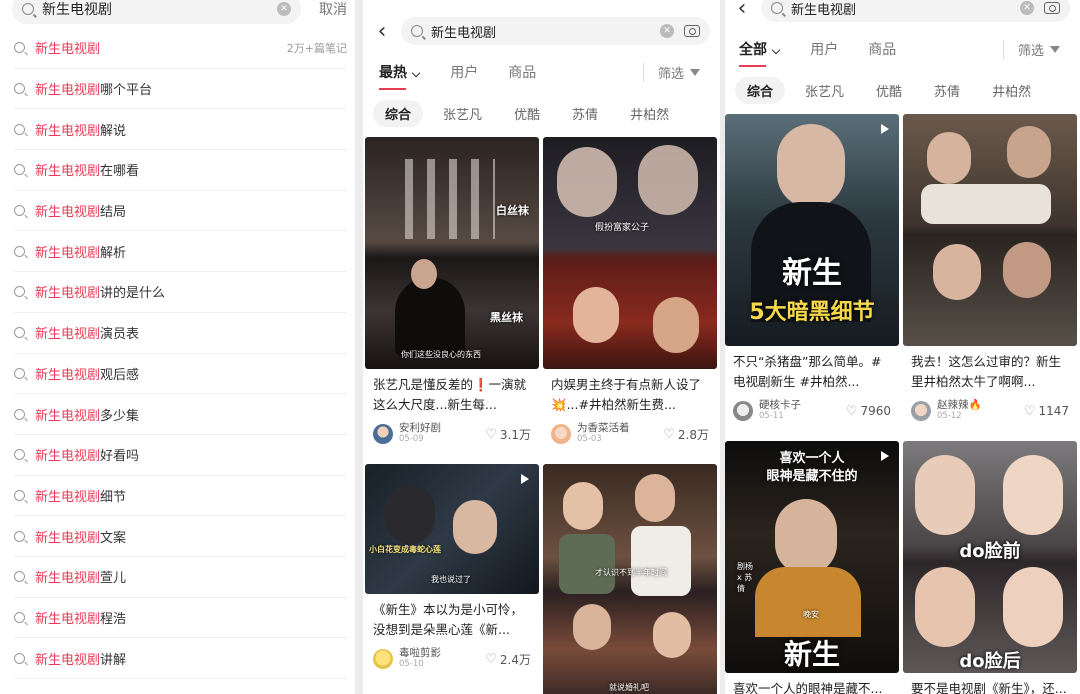 This screenshot has height=694, width=1080. What do you see at coordinates (113, 253) in the screenshot?
I see `suggestion-text: 解析` at bounding box center [113, 253].